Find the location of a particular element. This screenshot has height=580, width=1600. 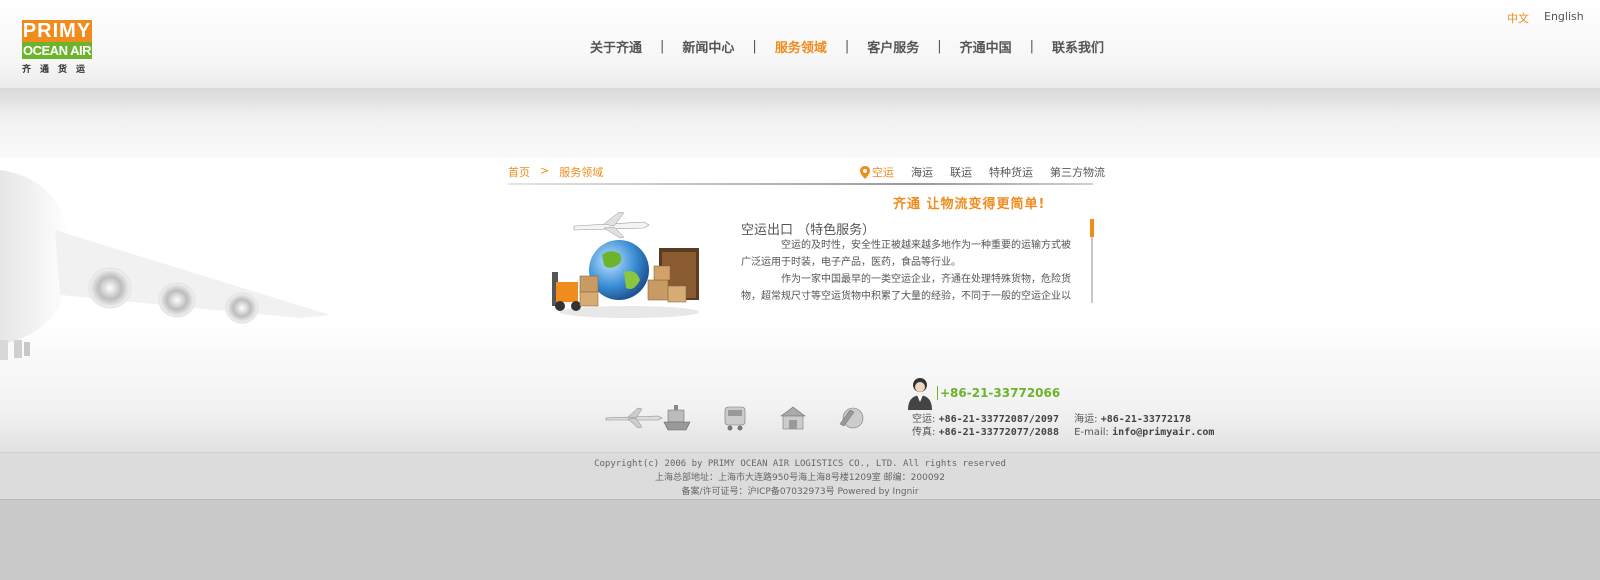

logistics-illustration is located at coordinates (625, 264).